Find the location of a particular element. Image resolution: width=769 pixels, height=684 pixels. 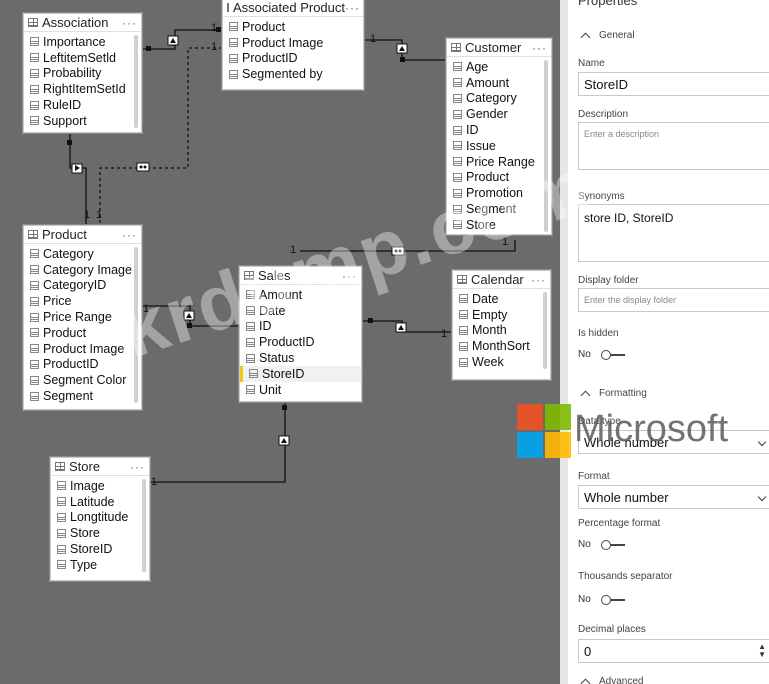

field-row: Price Range is located at coordinates (80, 317).